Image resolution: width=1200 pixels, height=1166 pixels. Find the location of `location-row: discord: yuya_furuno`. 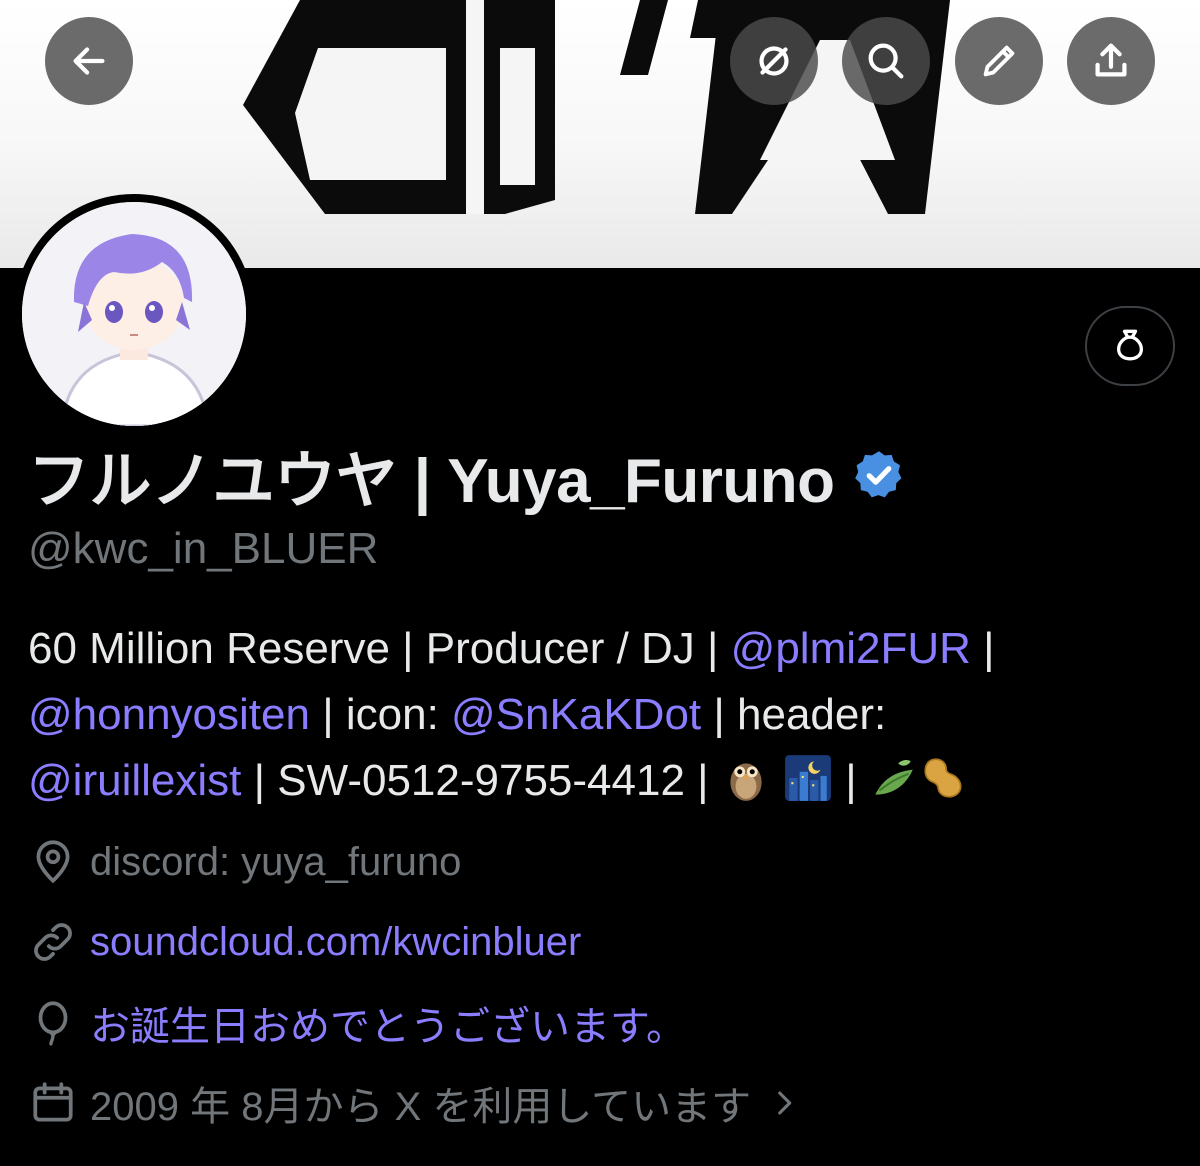

location-row: discord: yuya_furuno is located at coordinates (244, 862).